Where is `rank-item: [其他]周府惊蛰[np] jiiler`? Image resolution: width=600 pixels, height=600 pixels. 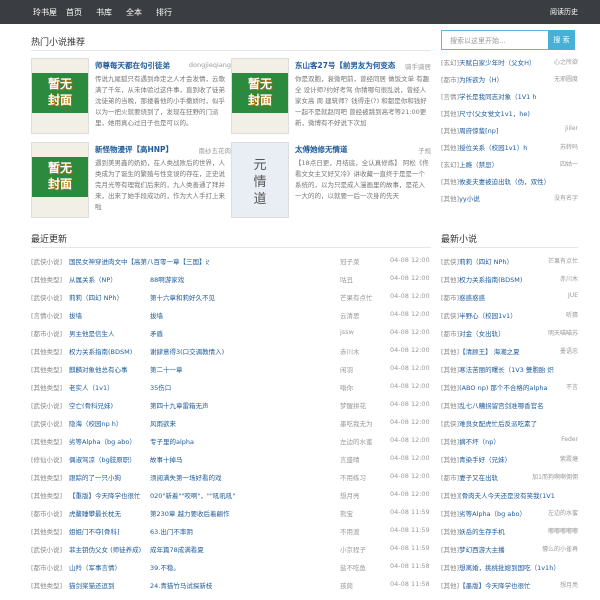 rank-item: [其他]周府惊蛰[np] jiiler is located at coordinates (509, 133).